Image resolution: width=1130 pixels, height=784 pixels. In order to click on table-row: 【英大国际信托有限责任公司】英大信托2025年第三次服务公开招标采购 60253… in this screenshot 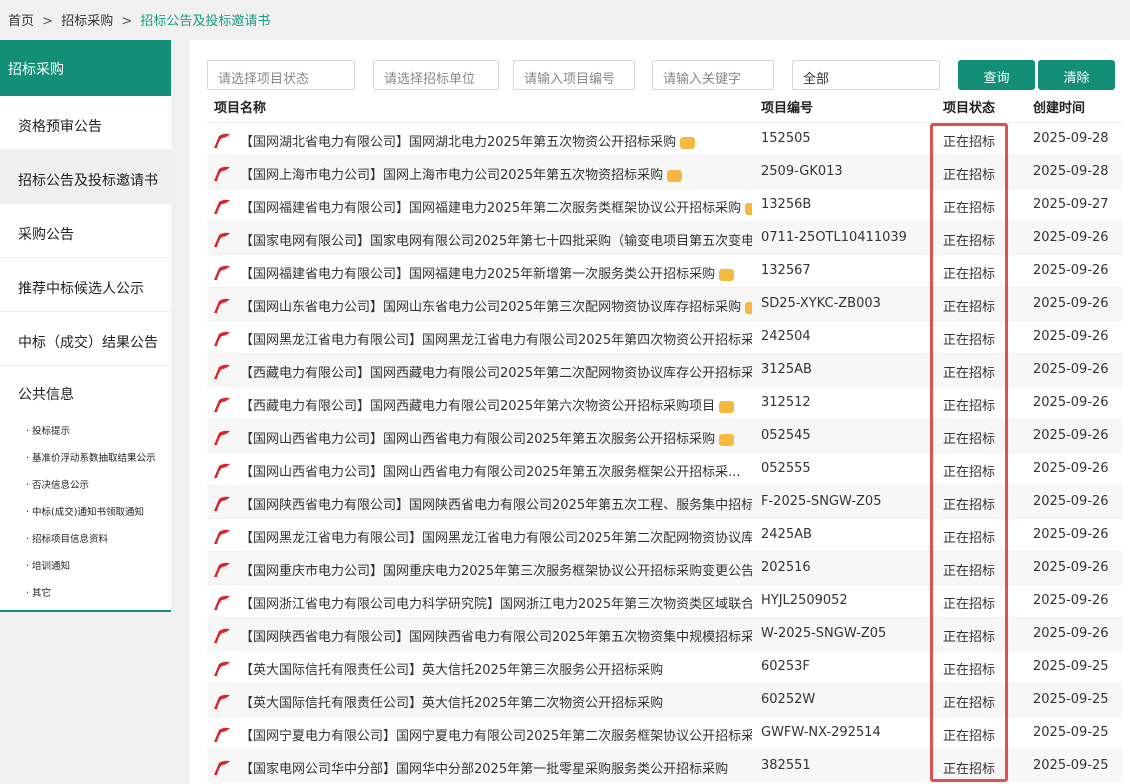, I will do `click(664, 666)`.